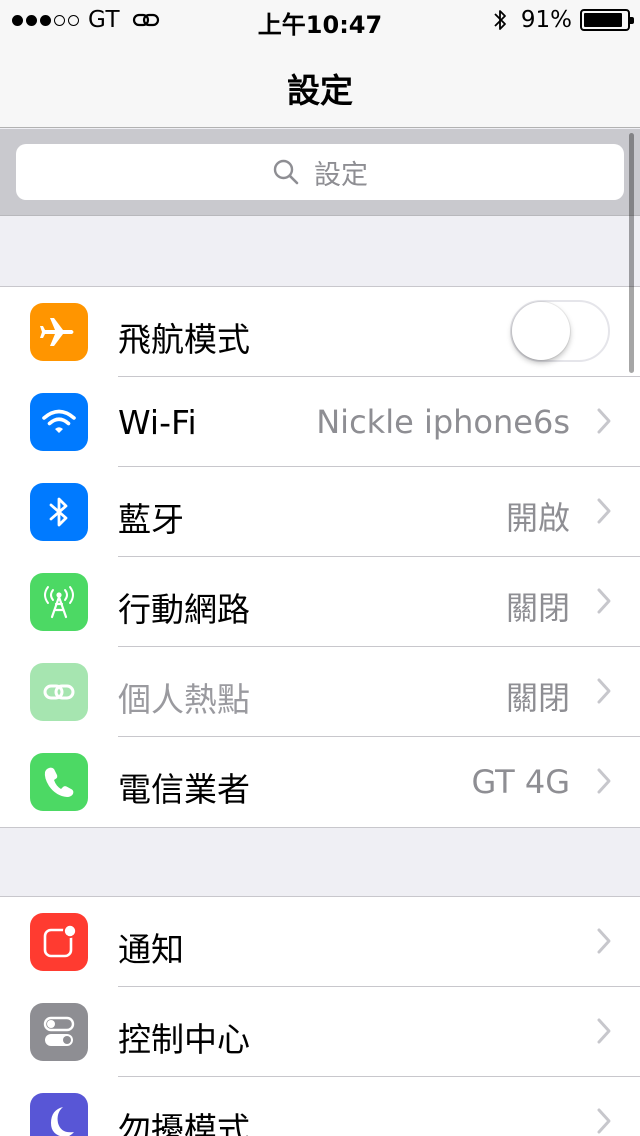 The width and height of the screenshot is (640, 1136). What do you see at coordinates (537, 518) in the screenshot?
I see `bluetooth-status: 開啟` at bounding box center [537, 518].